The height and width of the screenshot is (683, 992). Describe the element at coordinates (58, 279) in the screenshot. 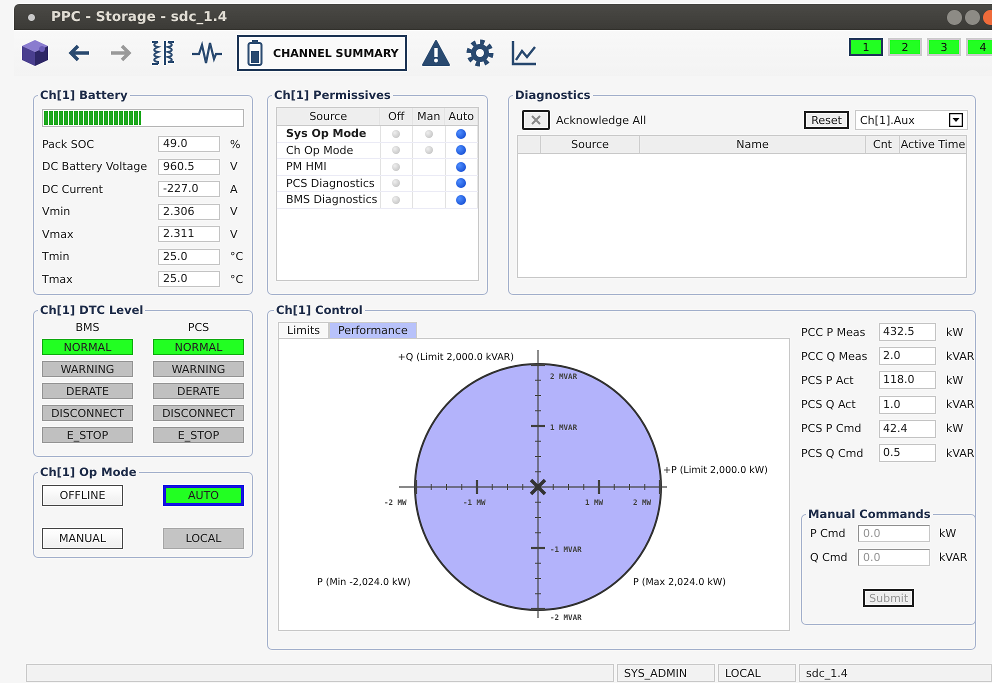

I see `field-label: Tmax` at that location.